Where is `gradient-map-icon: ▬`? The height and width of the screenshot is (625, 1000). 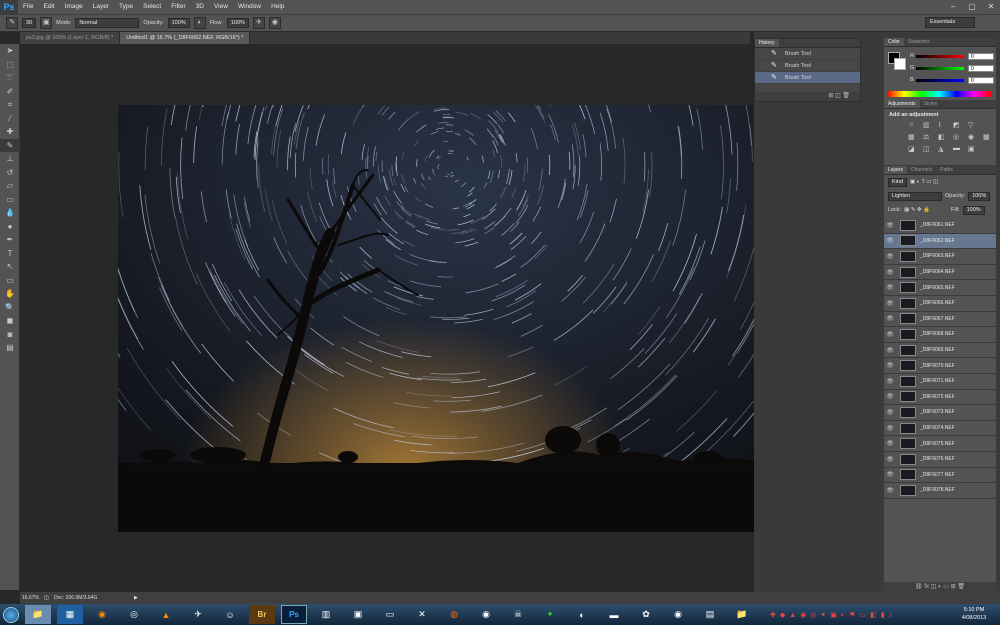 gradient-map-icon: ▬ is located at coordinates (958, 149).